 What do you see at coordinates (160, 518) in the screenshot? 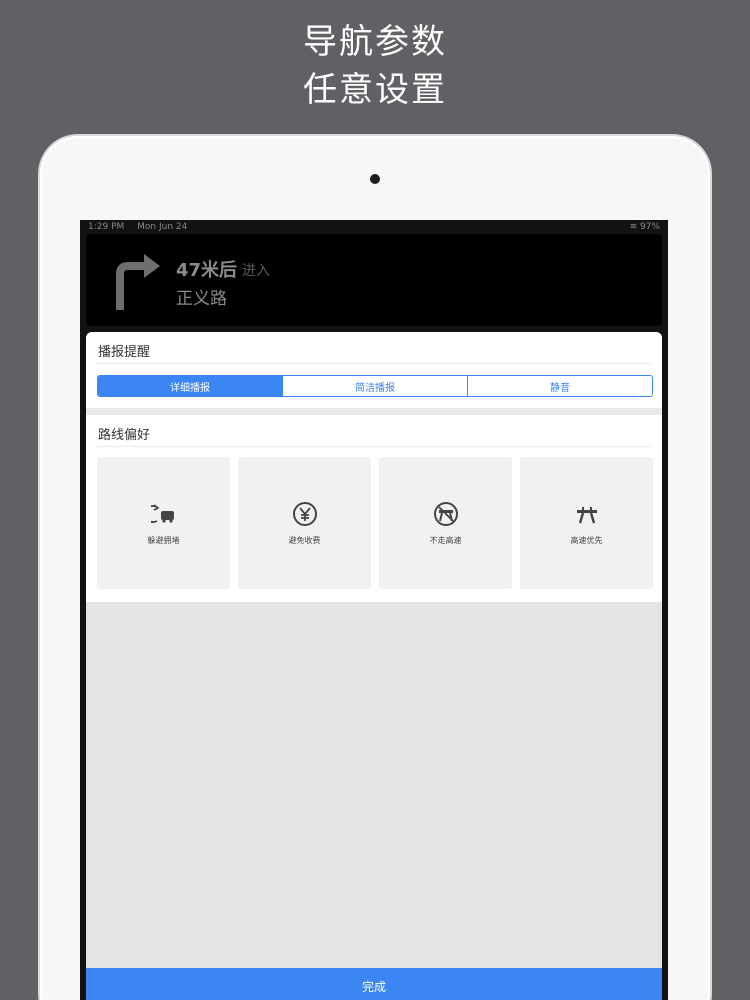
I see `avoid-congestion-icon` at bounding box center [160, 518].